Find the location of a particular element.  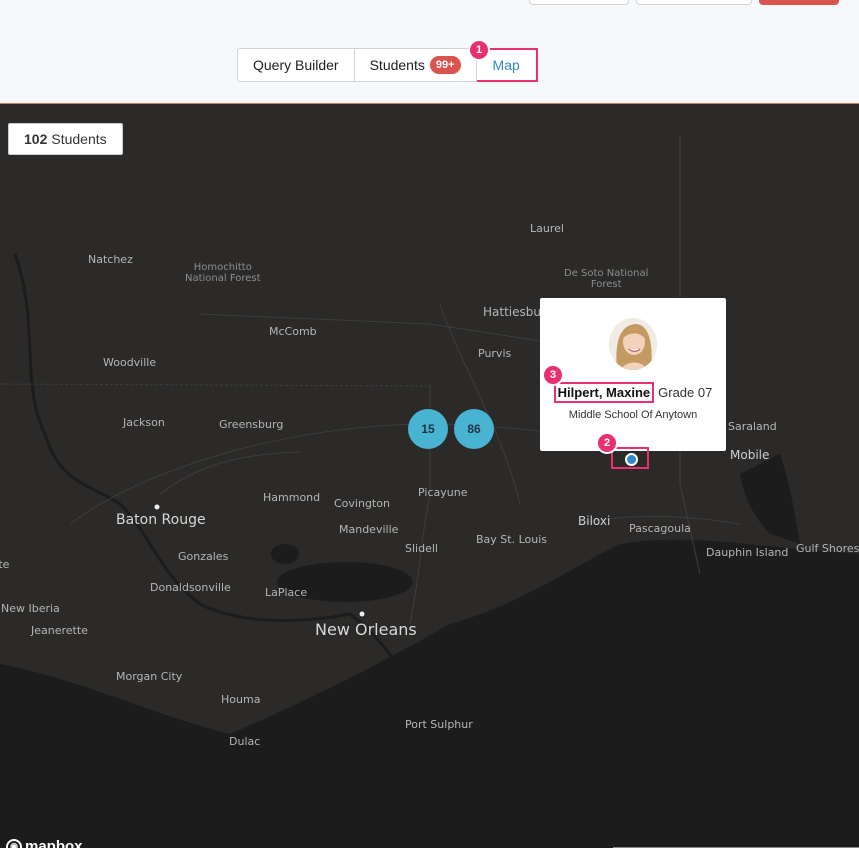

map-place-label: Homochitto National Forest is located at coordinates (223, 273).